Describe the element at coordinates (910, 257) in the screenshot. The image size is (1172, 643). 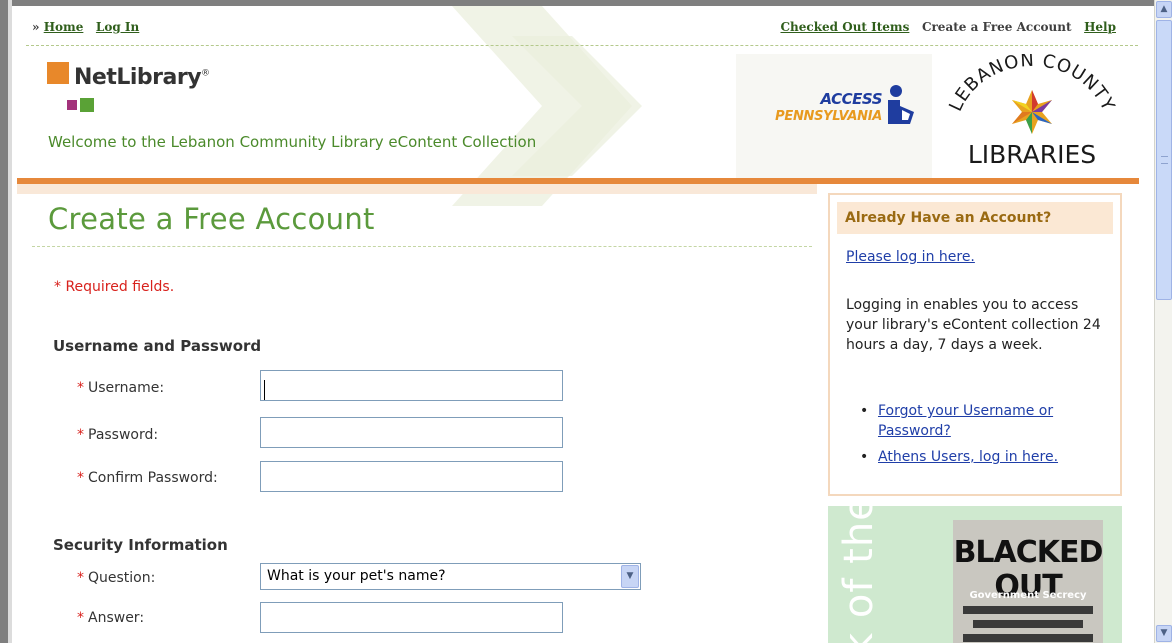
I see `sidebar-login-link: Please log in here.` at that location.